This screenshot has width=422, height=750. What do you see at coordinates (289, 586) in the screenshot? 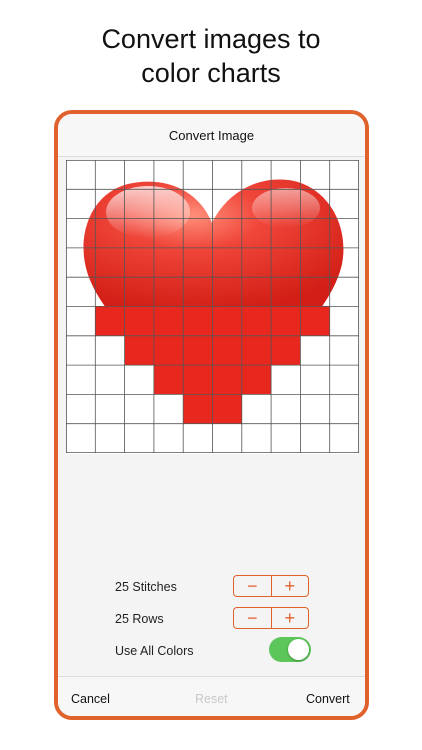
I see `stitches-increment-button: +` at bounding box center [289, 586].